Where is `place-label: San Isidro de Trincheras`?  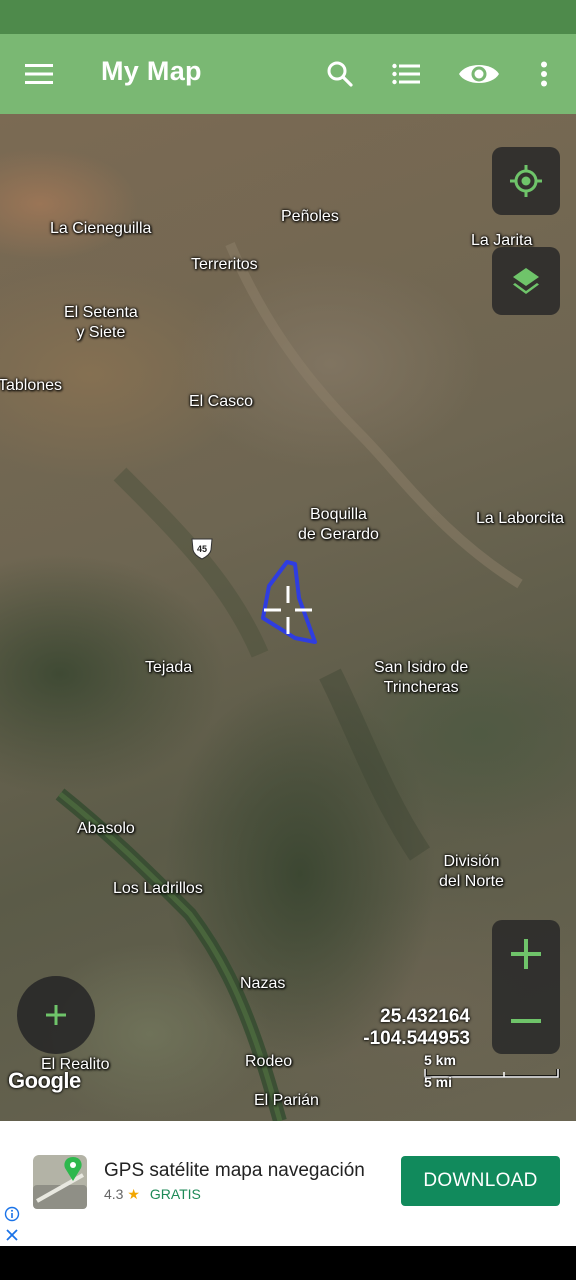 place-label: San Isidro de Trincheras is located at coordinates (421, 677).